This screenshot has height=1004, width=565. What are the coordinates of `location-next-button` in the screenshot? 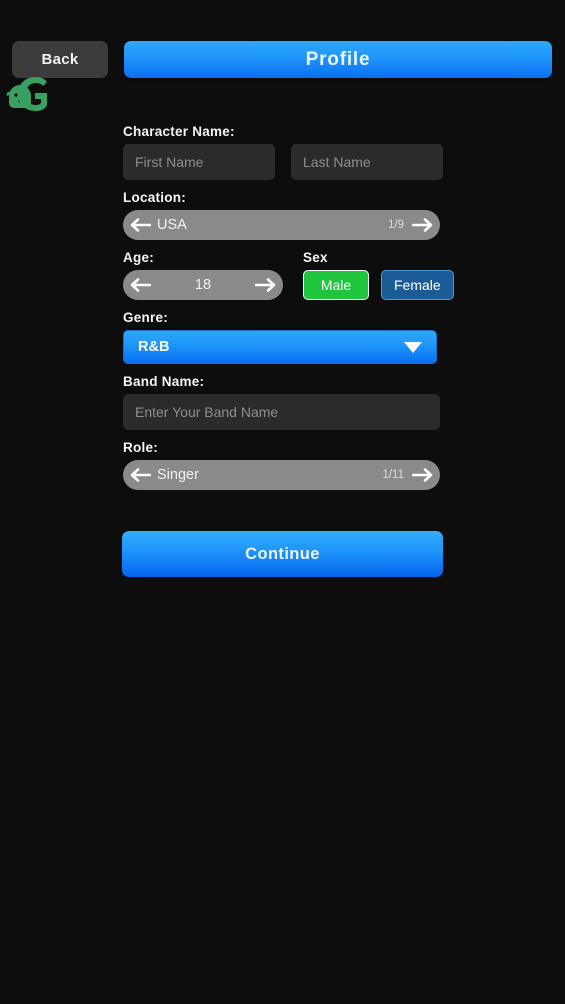 It's located at (423, 225).